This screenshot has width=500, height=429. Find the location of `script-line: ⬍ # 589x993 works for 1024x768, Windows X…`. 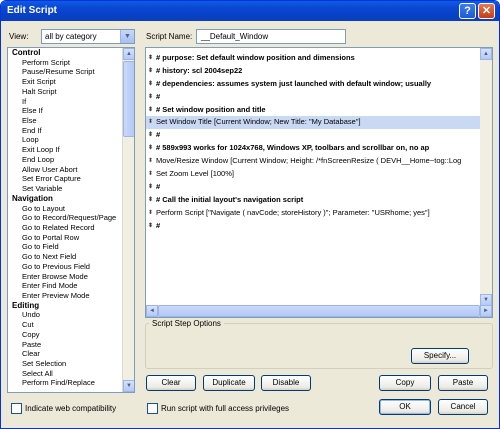

script-line: ⬍ # 589x993 works for 1024x768, Windows X… is located at coordinates (319, 148).